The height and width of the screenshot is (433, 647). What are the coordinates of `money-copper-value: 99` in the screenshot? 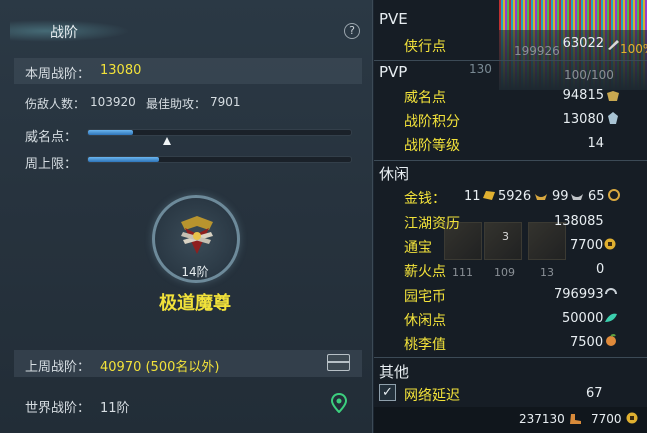 It's located at (560, 196).